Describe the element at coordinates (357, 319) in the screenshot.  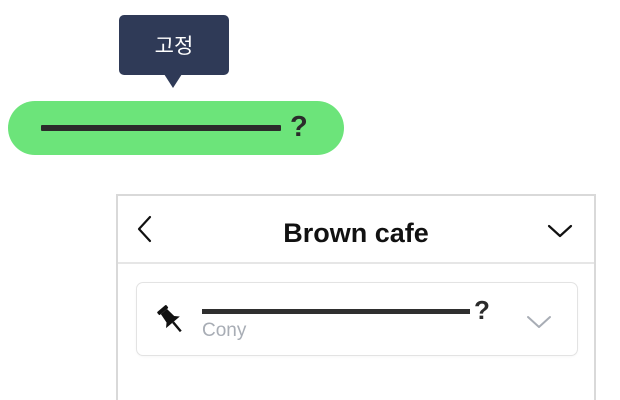
I see `pinned-notice: ? Cony` at that location.